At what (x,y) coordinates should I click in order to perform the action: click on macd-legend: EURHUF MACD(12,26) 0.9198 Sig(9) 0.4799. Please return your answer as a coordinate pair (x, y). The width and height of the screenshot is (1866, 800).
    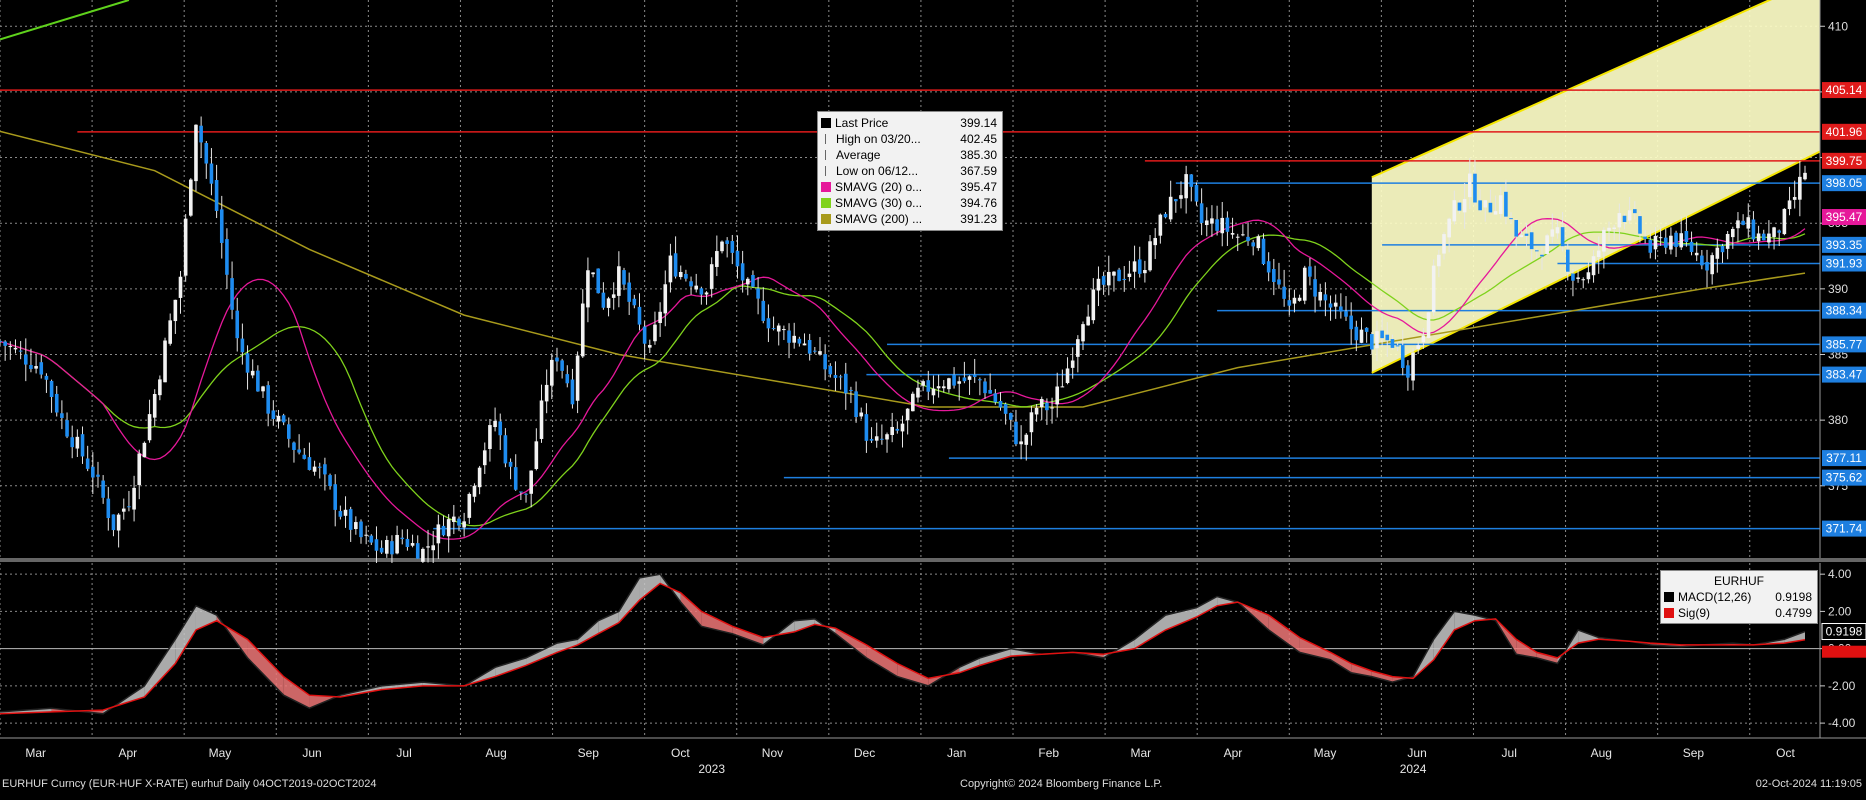
    Looking at the image, I should click on (1739, 597).